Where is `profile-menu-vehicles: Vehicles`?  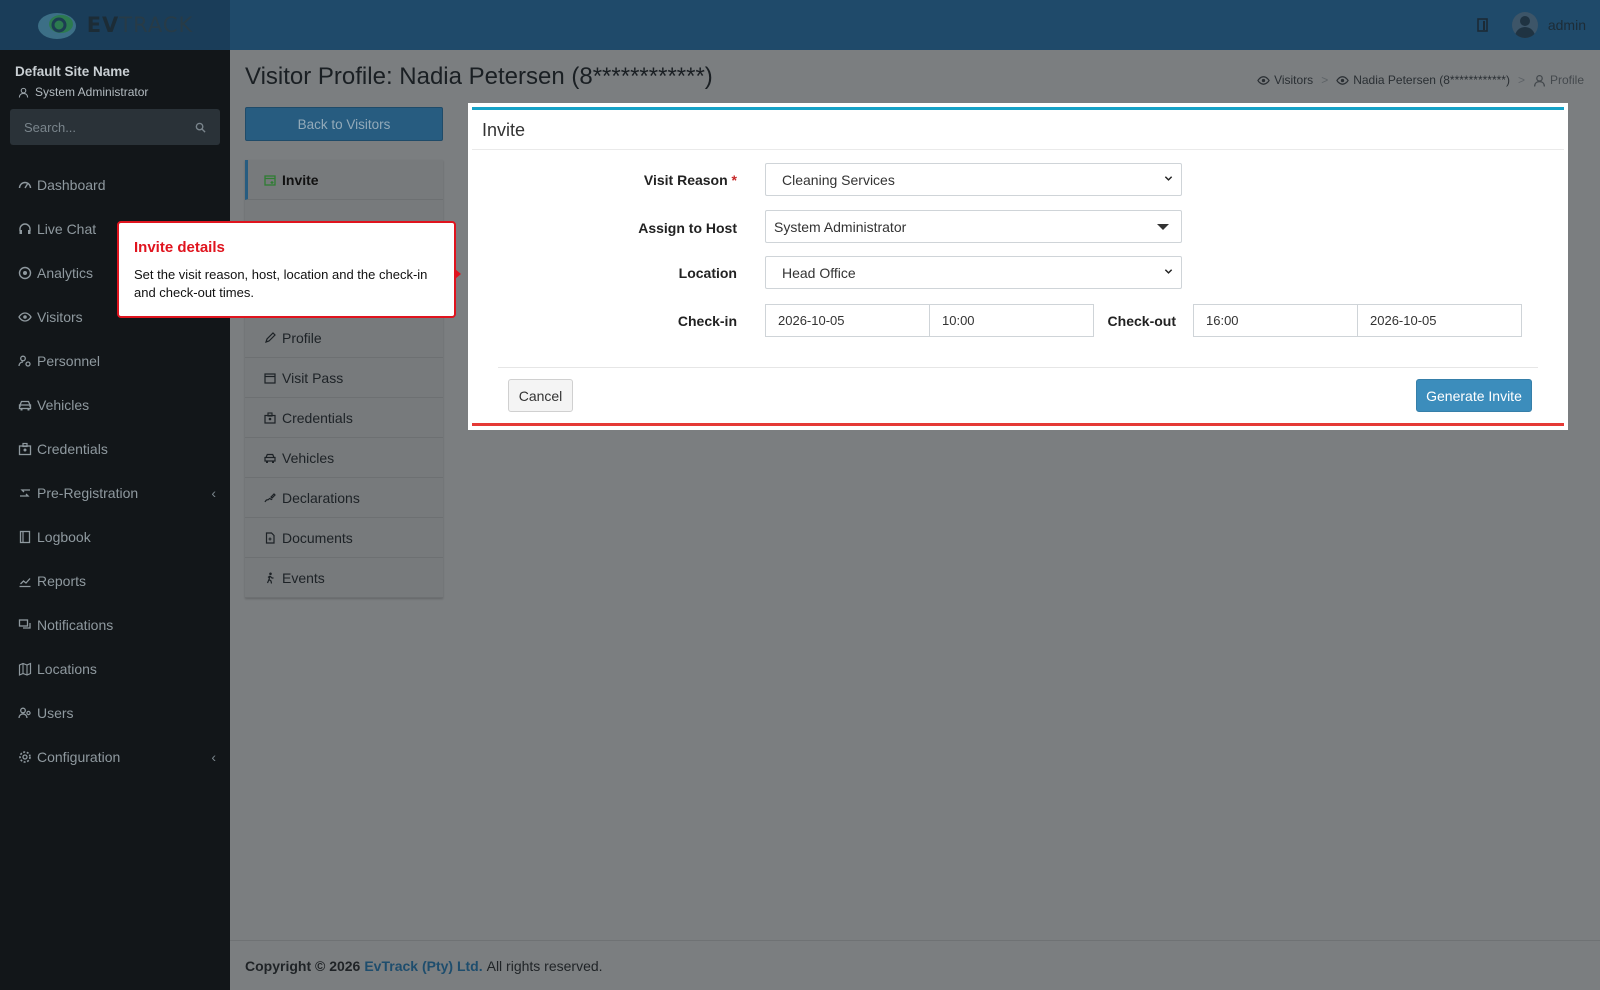
profile-menu-vehicles: Vehicles is located at coordinates (344, 458).